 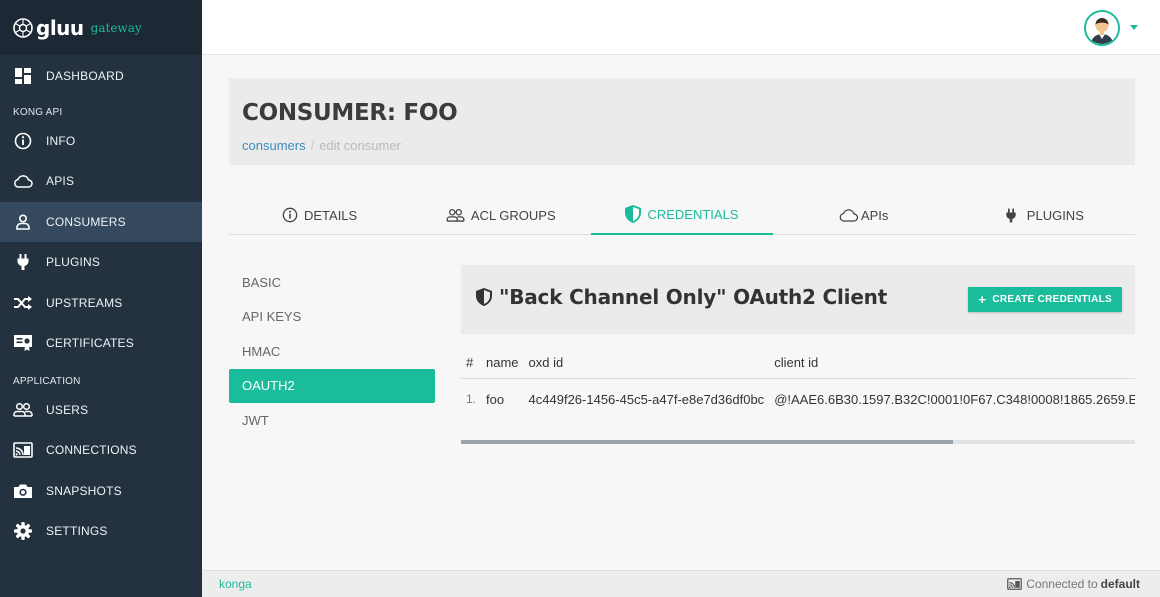 What do you see at coordinates (471, 363) in the screenshot?
I see `column-header-number: #` at bounding box center [471, 363].